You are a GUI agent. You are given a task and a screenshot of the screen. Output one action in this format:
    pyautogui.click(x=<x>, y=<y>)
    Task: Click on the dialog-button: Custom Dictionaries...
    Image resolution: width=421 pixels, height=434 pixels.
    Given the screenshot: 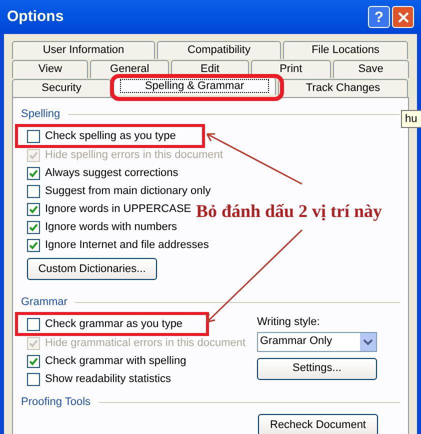 What is the action you would take?
    pyautogui.click(x=92, y=269)
    